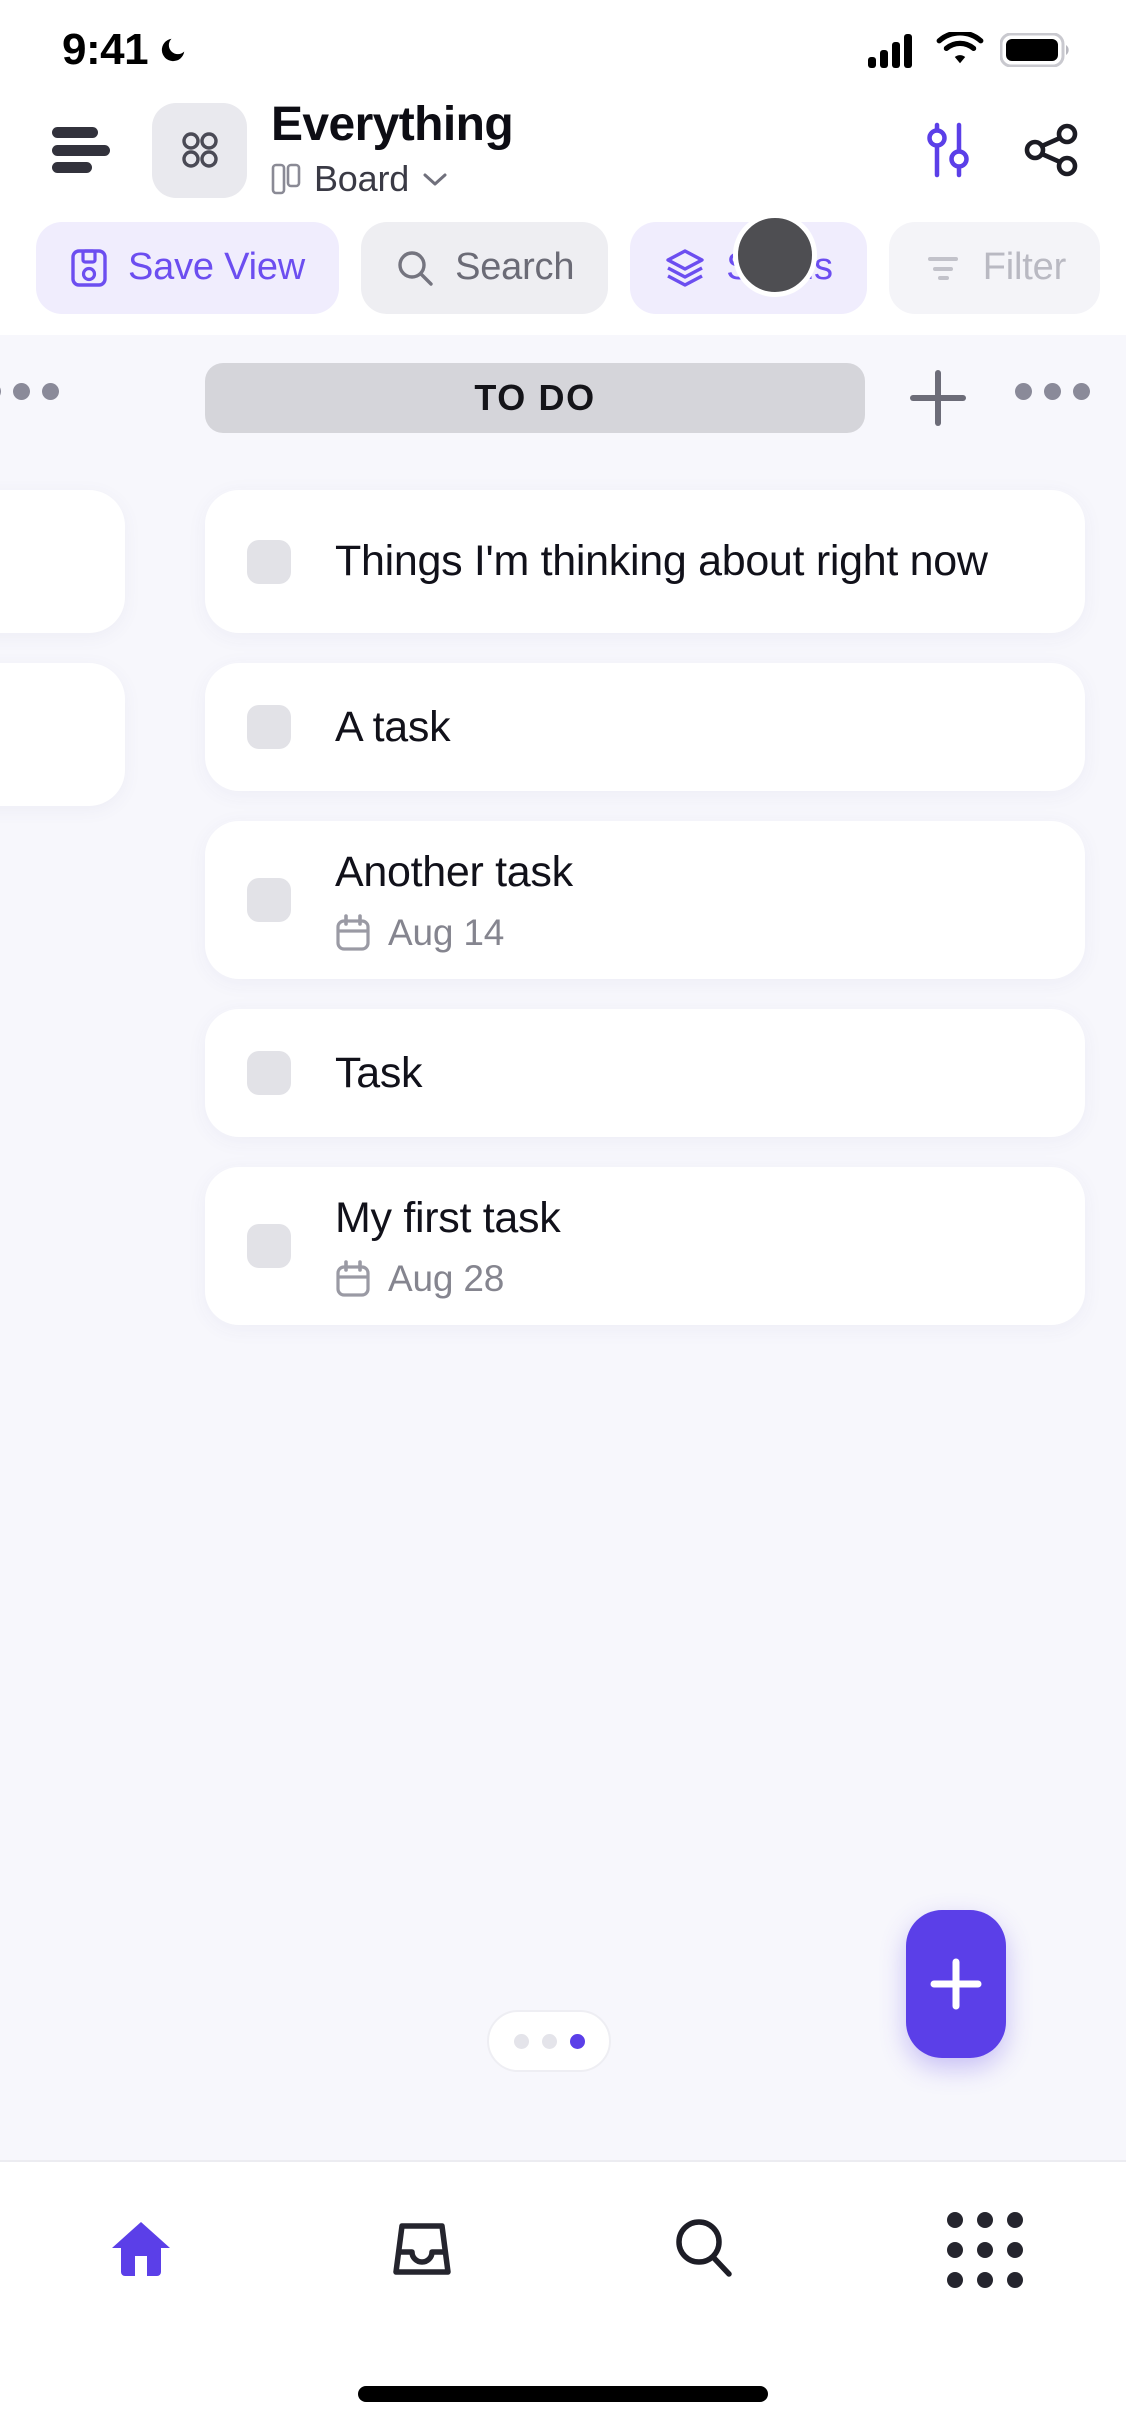 The height and width of the screenshot is (2436, 1126). What do you see at coordinates (1000, 150) in the screenshot?
I see `header-actions` at bounding box center [1000, 150].